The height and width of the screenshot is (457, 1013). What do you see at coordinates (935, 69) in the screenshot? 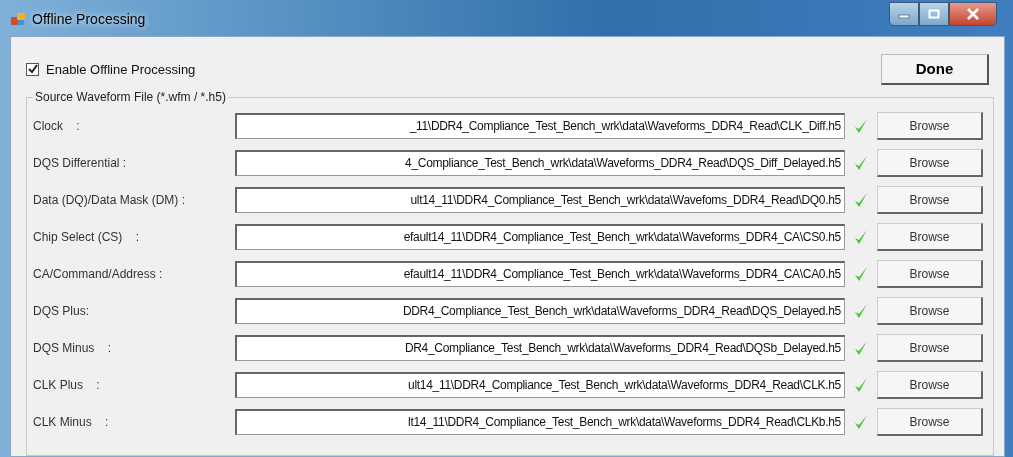
I see `done-button: Done` at bounding box center [935, 69].